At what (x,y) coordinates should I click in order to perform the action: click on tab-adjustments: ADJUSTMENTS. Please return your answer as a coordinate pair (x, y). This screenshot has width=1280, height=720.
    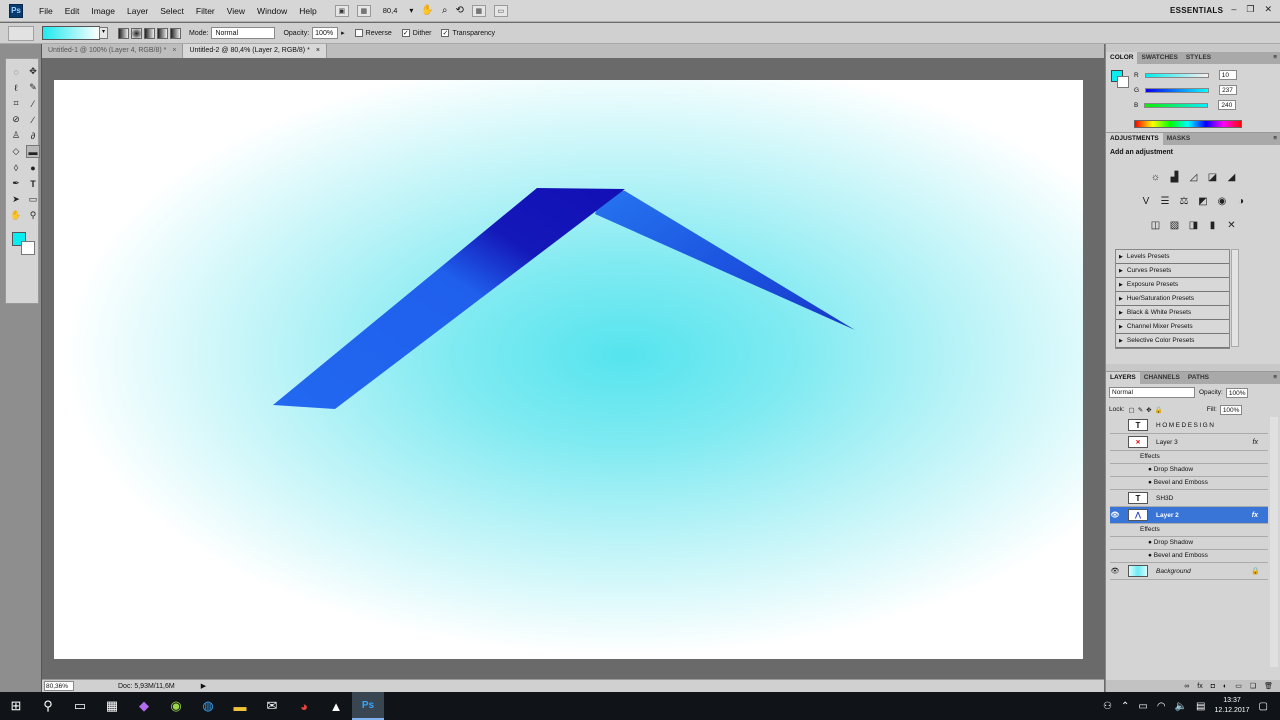
    Looking at the image, I should click on (1134, 139).